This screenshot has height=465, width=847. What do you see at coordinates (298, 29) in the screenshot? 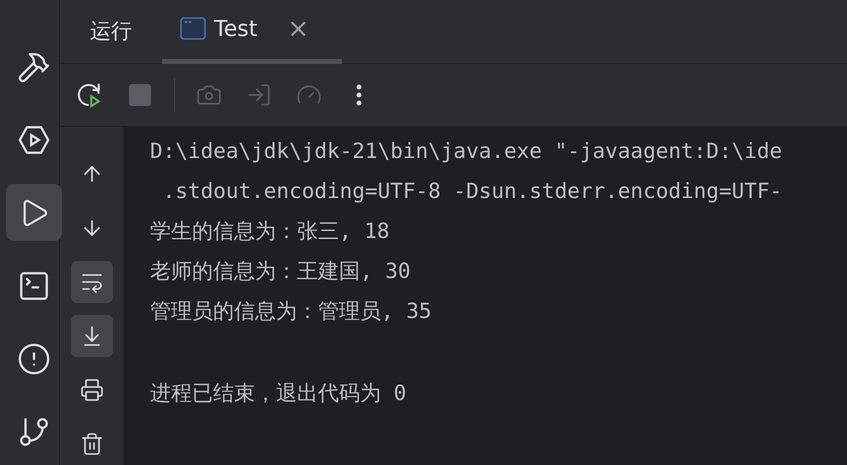
I see `close-button: ×` at bounding box center [298, 29].